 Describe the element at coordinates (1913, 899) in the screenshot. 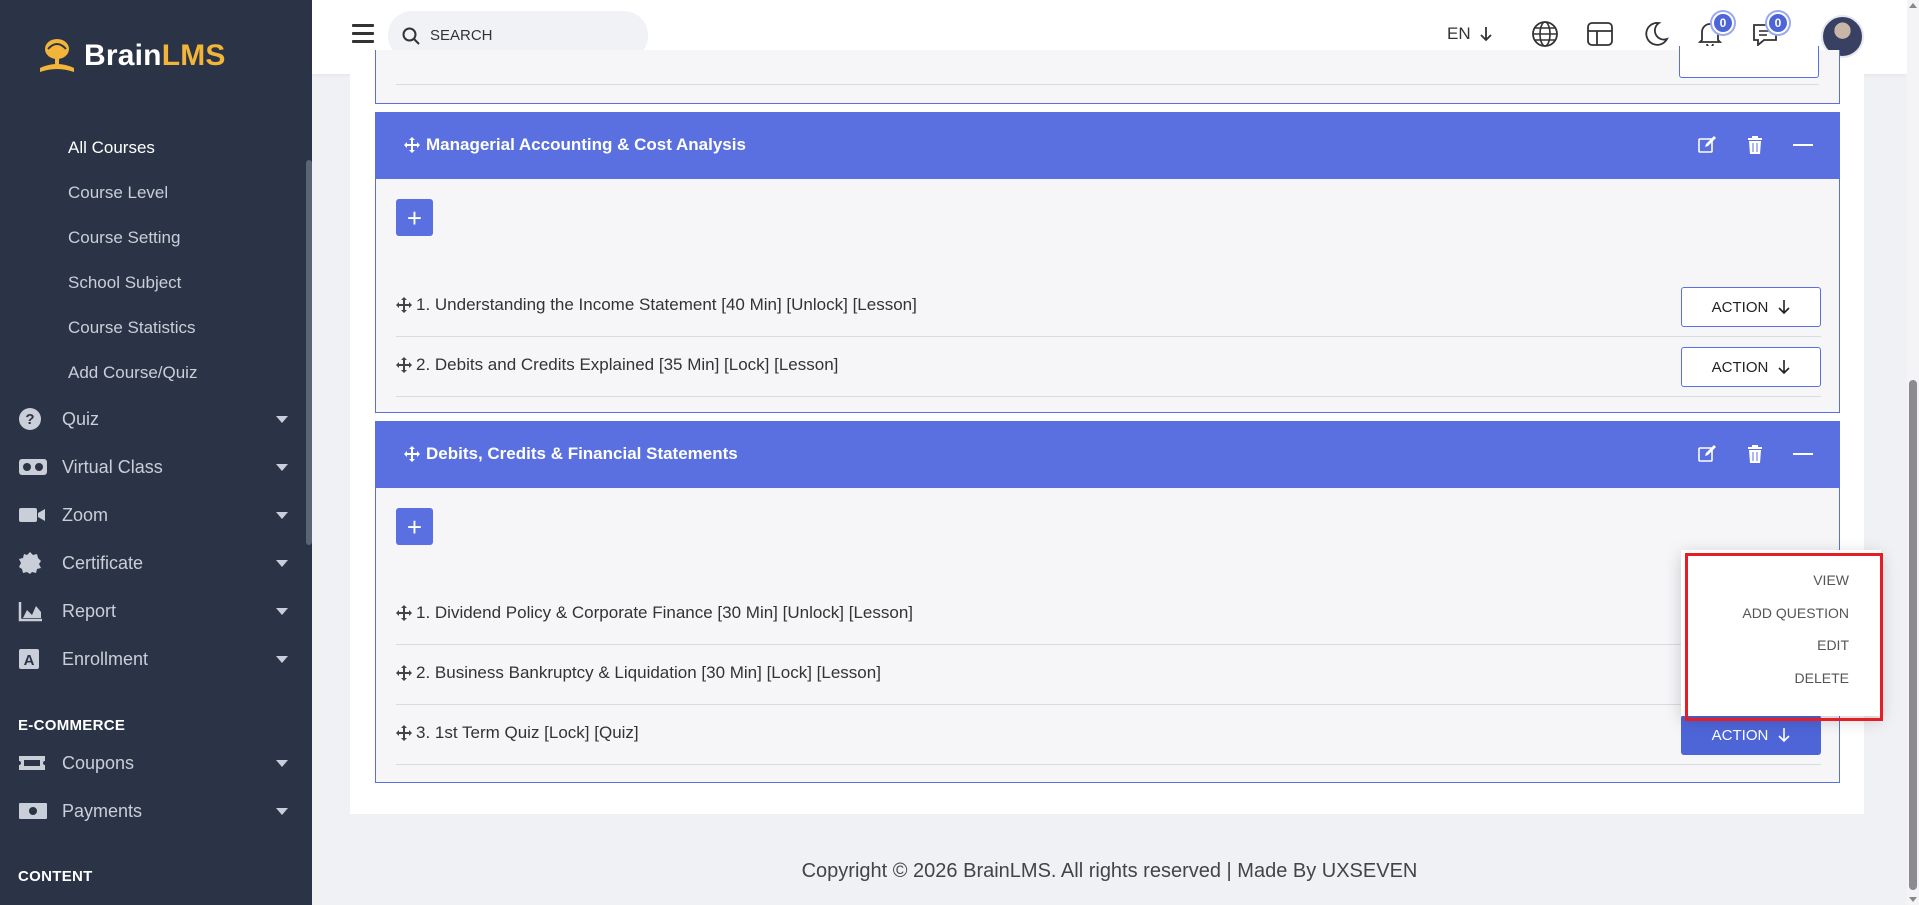

I see `scroll-down-arrow-icon` at that location.